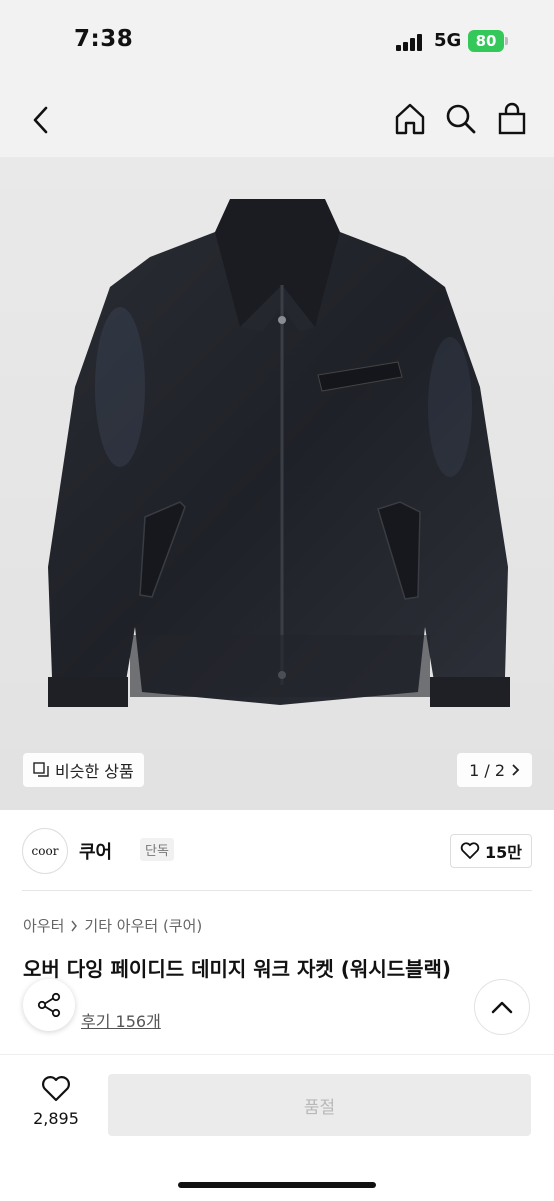 This screenshot has width=554, height=1201. I want to click on similar-products-button: 비슷한 상품, so click(83, 770).